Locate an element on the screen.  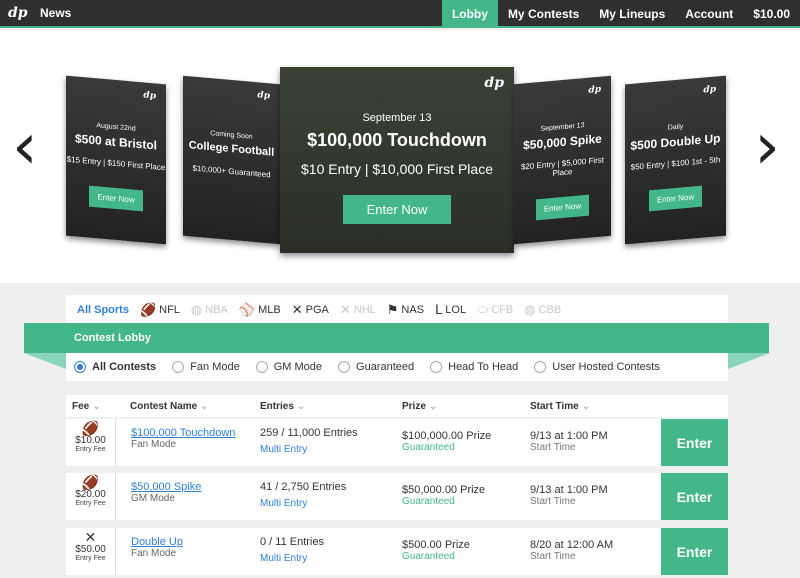
sport-nba: ◍ NBA is located at coordinates (209, 310).